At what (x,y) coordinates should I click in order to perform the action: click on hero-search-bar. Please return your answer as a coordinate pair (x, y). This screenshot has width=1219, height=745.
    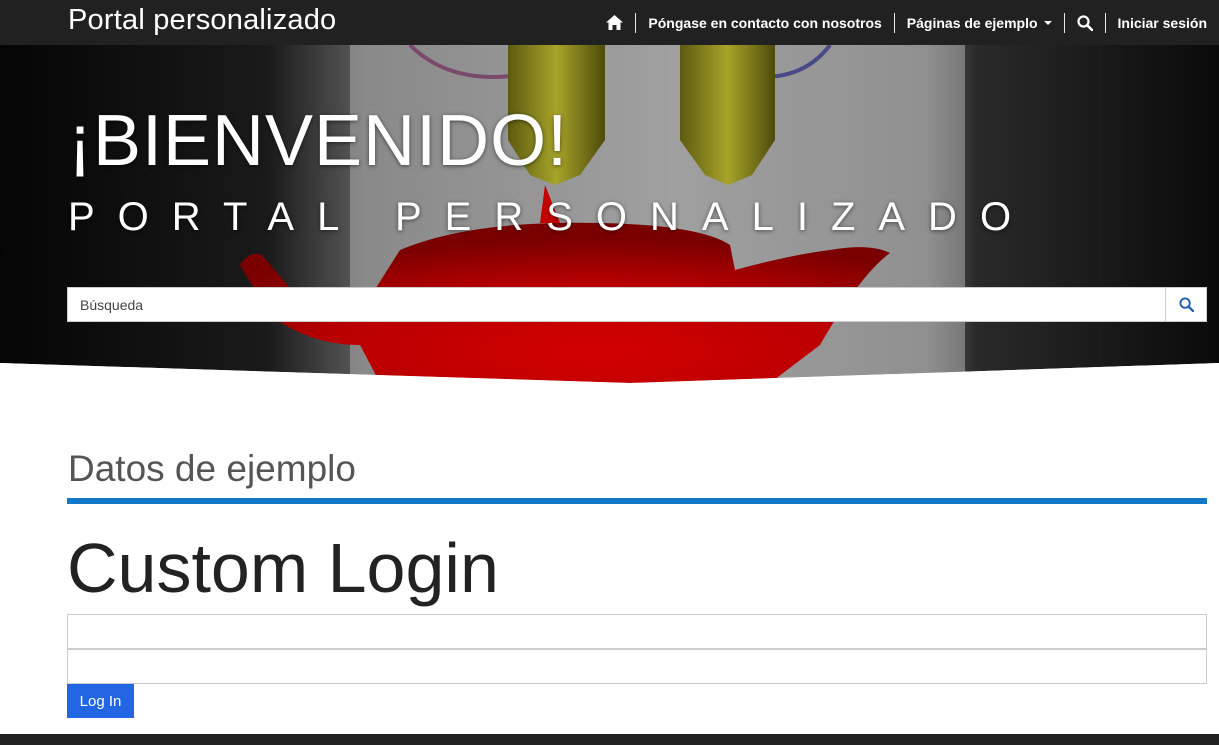
    Looking at the image, I should click on (637, 304).